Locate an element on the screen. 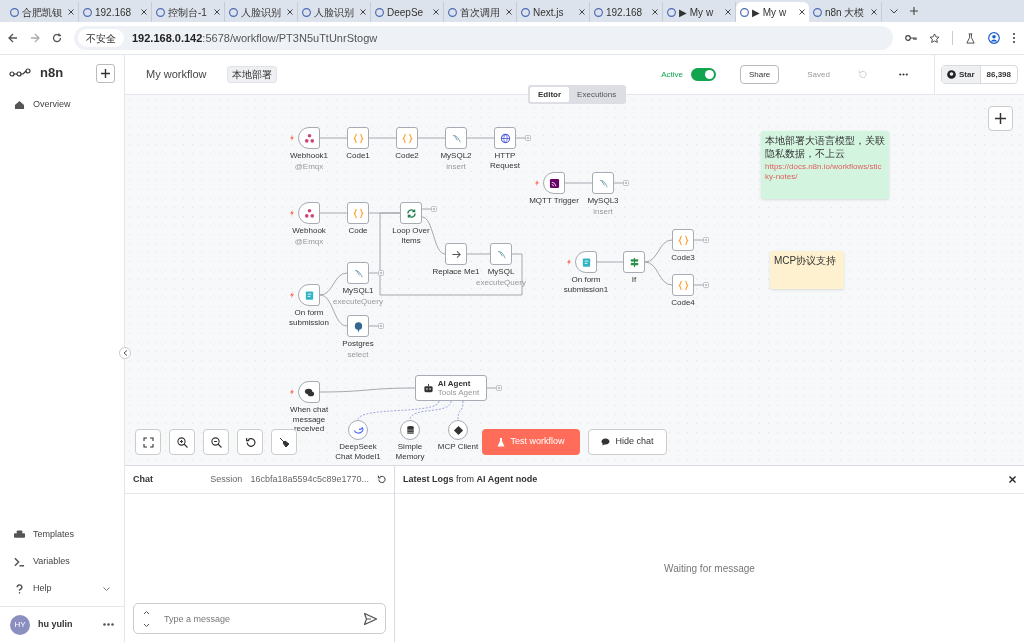 Image resolution: width=1024 pixels, height=642 pixels. sticky-note: 本地部署大语言模型，关联隐私数据，不上云 https://docs.n8n.io/workflows/sticky-notes/ is located at coordinates (825, 165).